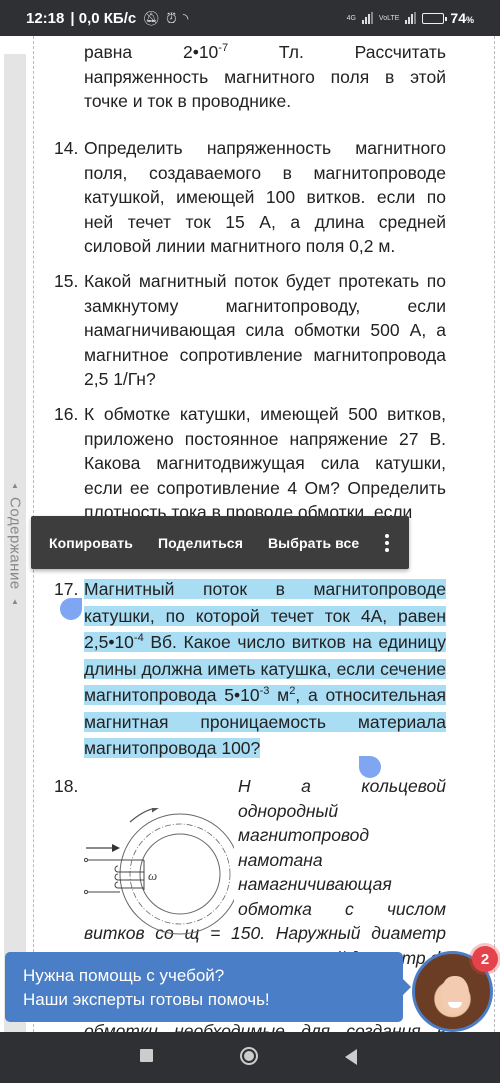 The height and width of the screenshot is (1083, 500). I want to click on battery-icon, so click(435, 18).